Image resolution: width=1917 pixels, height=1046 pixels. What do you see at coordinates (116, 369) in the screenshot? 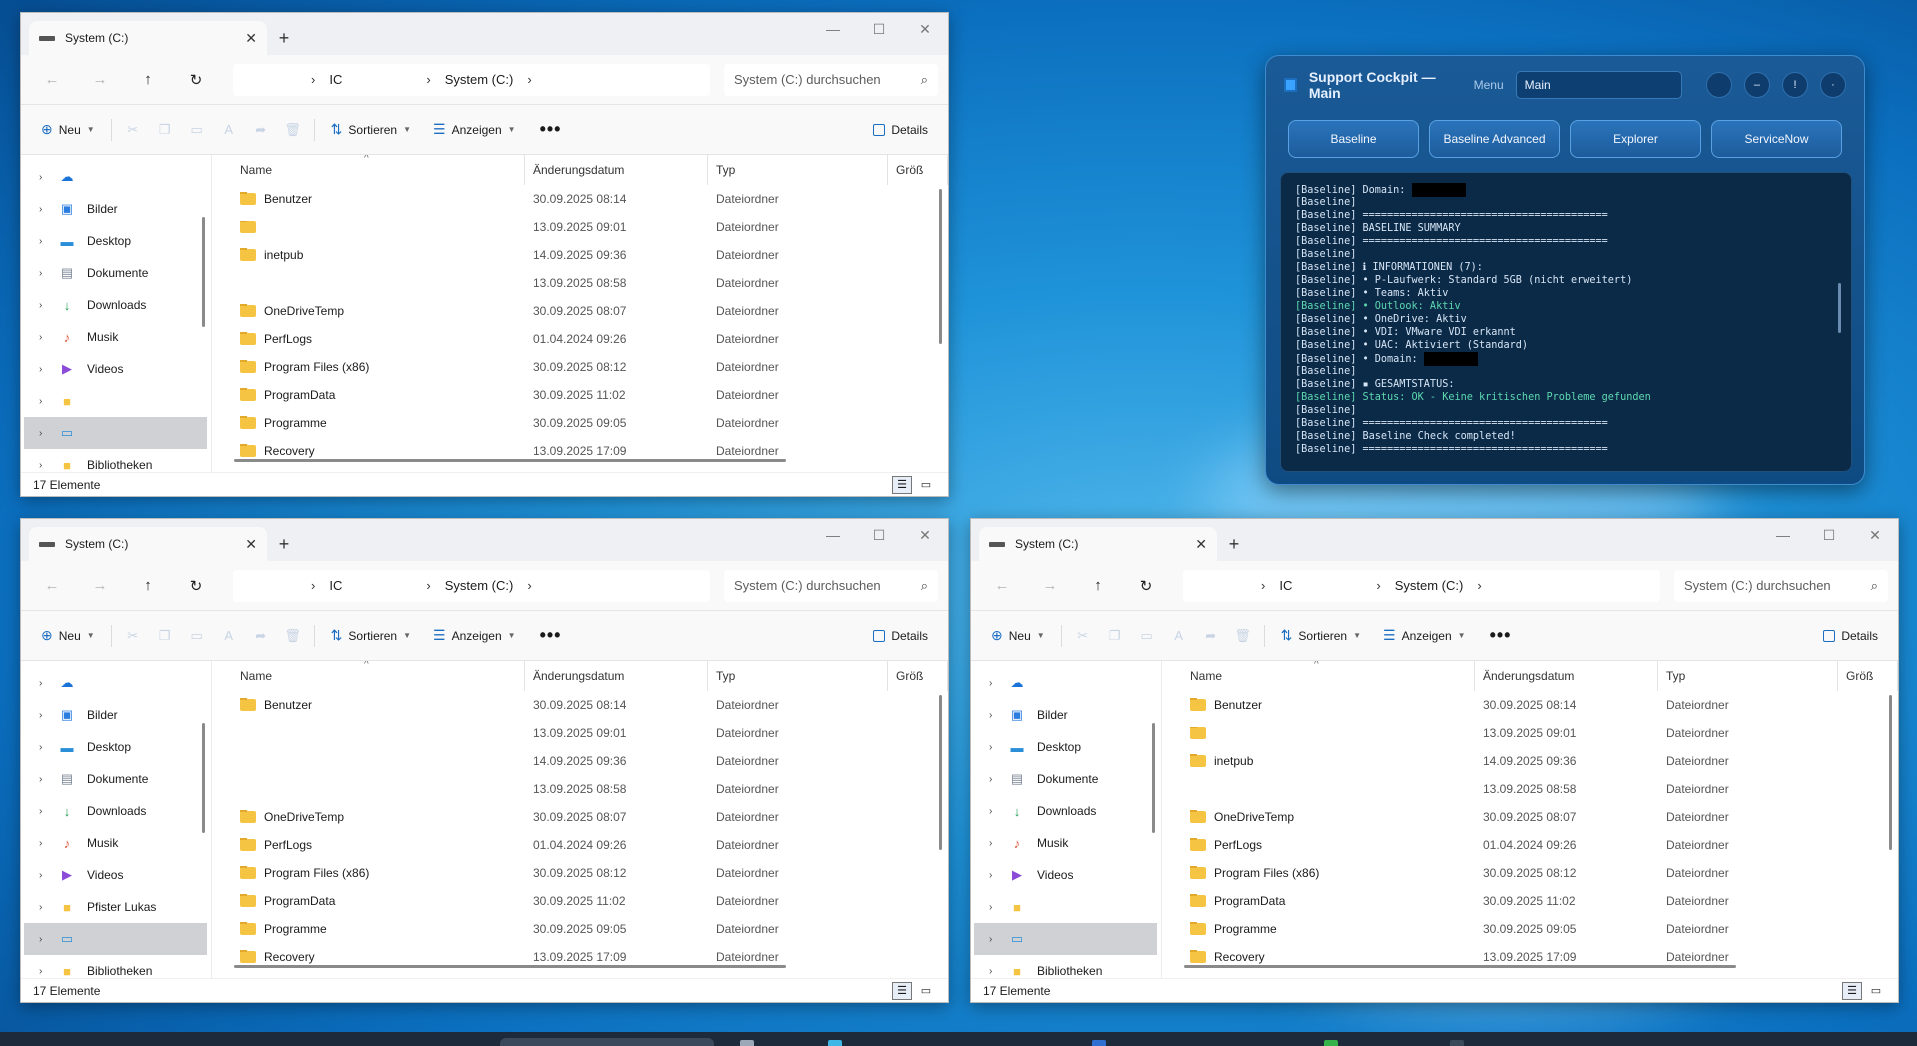
I see `sidebar-item-videos: › ▶ Videos` at bounding box center [116, 369].